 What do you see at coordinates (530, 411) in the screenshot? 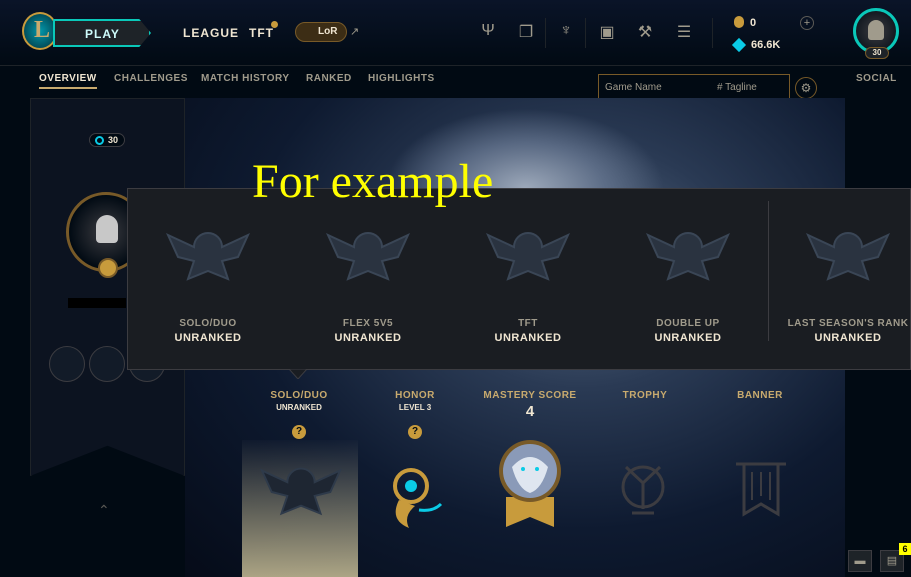
I see `mastery-score: 4` at bounding box center [530, 411].